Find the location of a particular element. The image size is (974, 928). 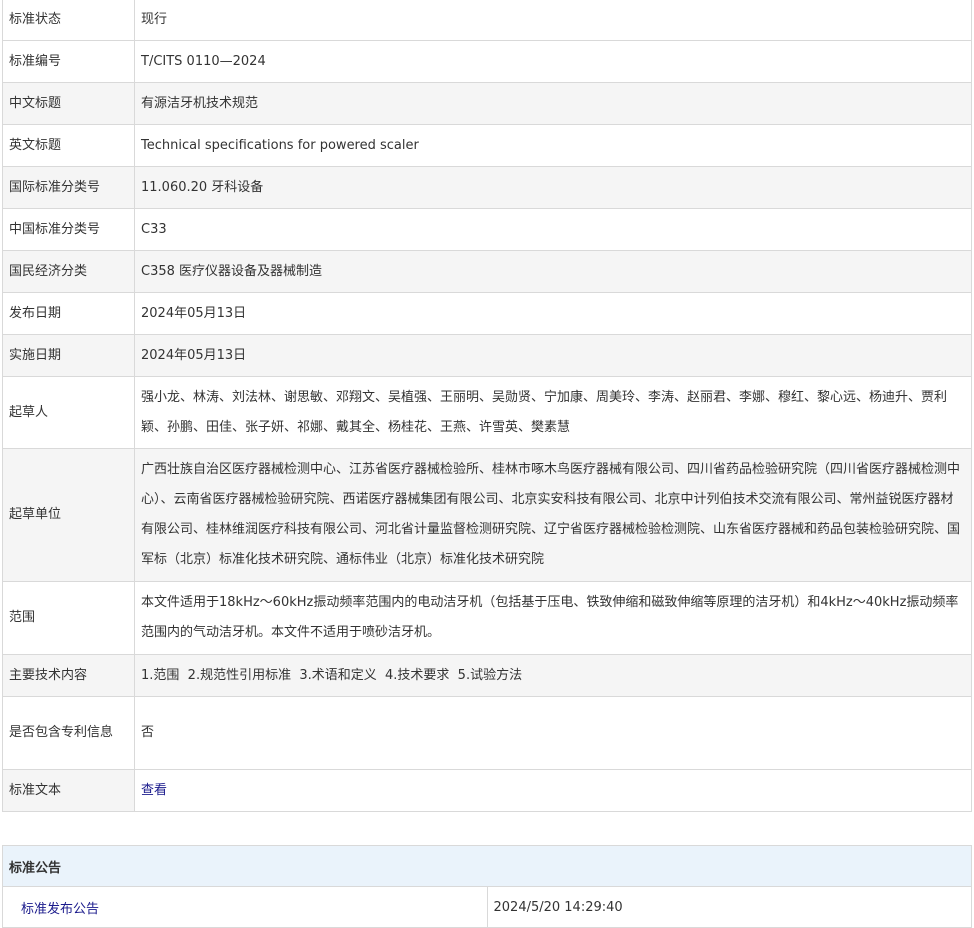

label-ics: 国际标准分类号 is located at coordinates (68, 187).